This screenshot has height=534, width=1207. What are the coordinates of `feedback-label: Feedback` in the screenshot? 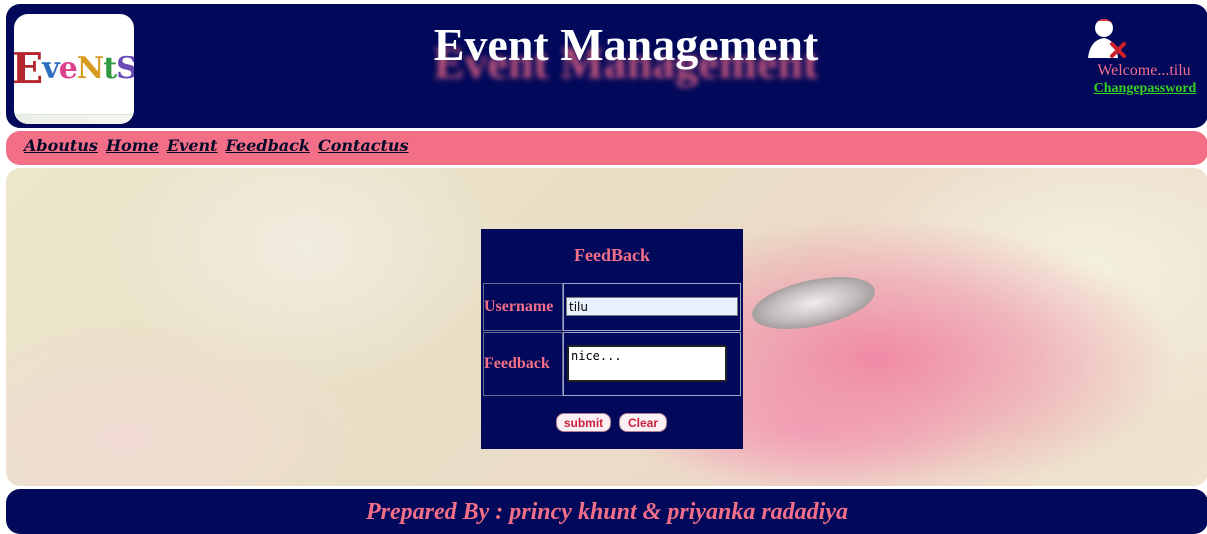 It's located at (523, 364).